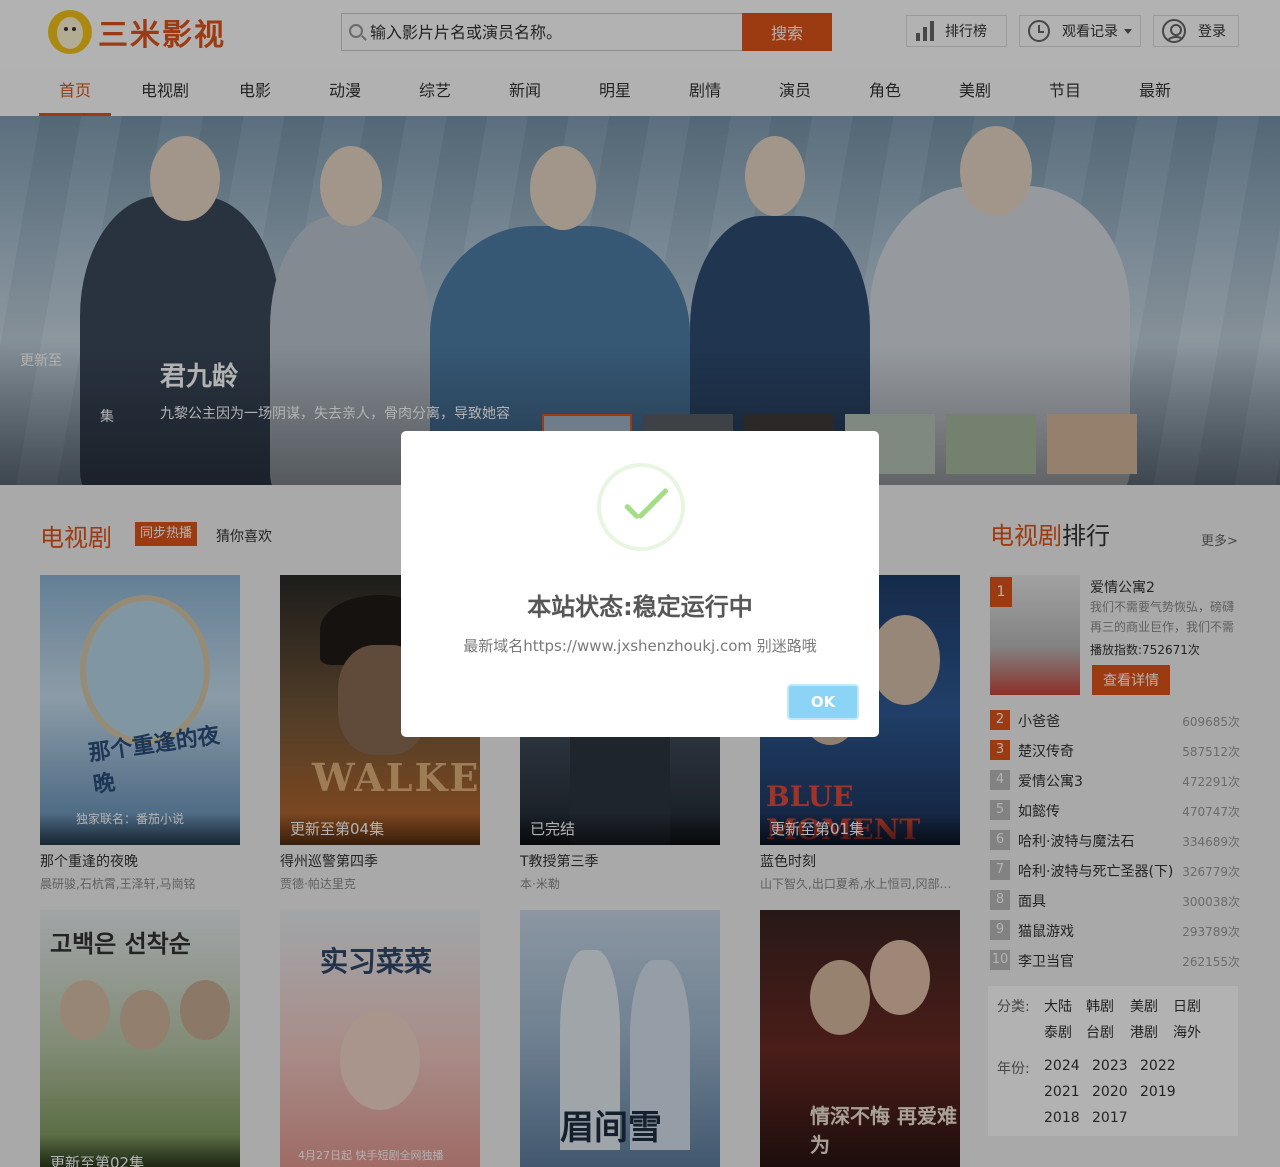 This screenshot has width=1280, height=1167. Describe the element at coordinates (640, 607) in the screenshot. I see `dialog-title: 本站状态:稳定运行中` at that location.